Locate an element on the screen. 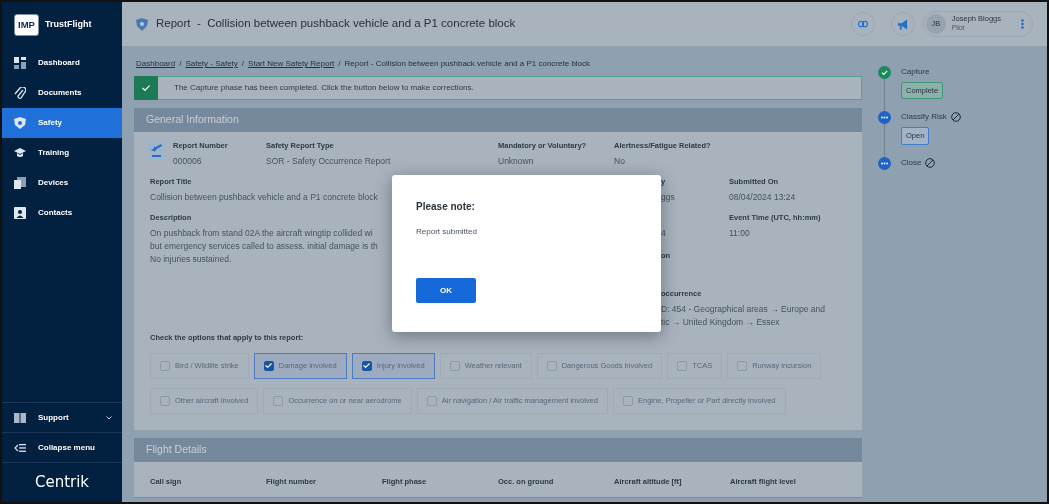  sidebar-item: Documents is located at coordinates (62, 93).